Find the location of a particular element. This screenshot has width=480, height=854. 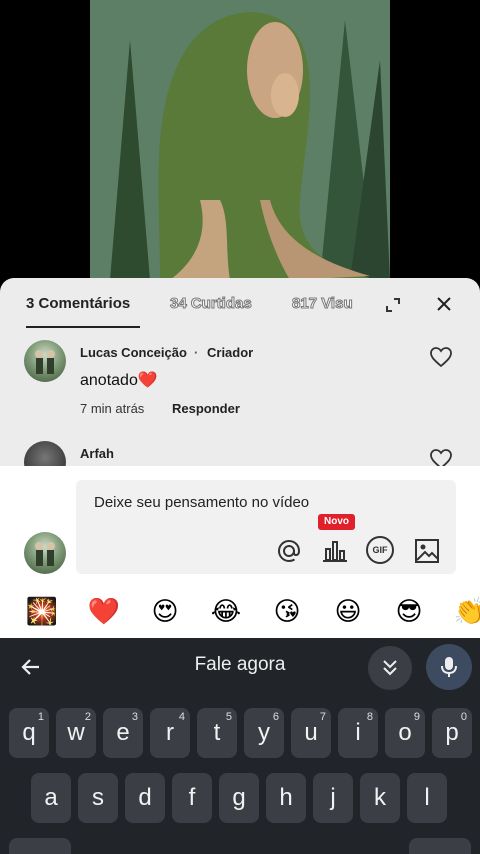

key-label: f is located at coordinates (192, 797).